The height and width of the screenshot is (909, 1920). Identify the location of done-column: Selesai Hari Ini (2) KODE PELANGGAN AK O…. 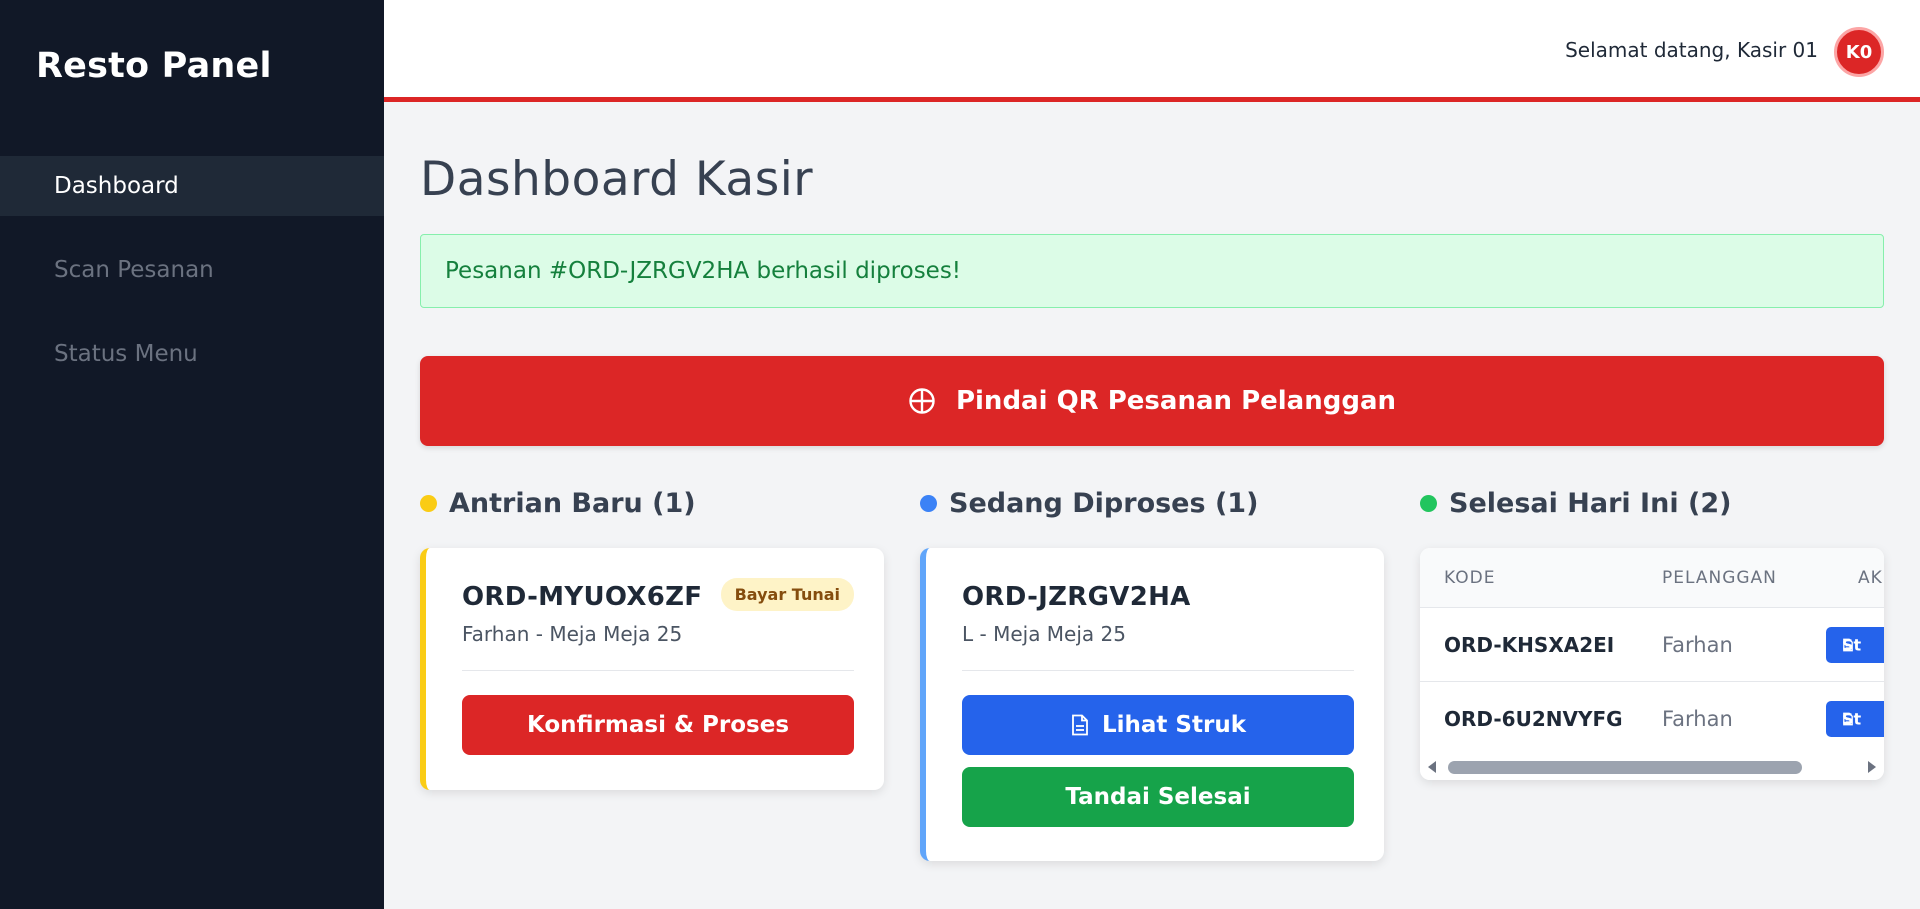
(1652, 631).